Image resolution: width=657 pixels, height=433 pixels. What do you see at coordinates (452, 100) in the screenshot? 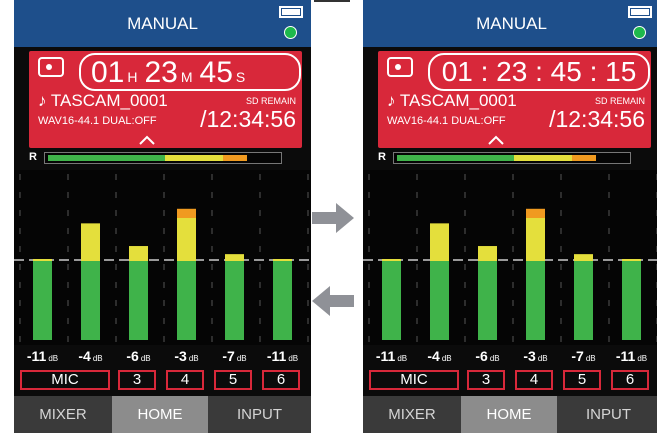
I see `file-name: ♪ TASCAM_0001` at bounding box center [452, 100].